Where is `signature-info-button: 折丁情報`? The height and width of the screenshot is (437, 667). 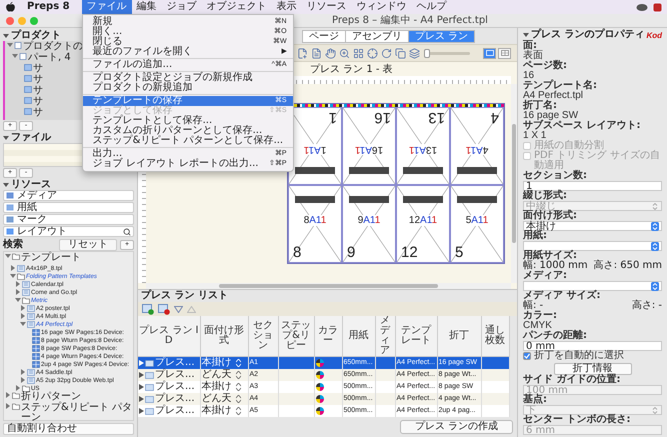 signature-info-button: 折丁情報 is located at coordinates (593, 369).